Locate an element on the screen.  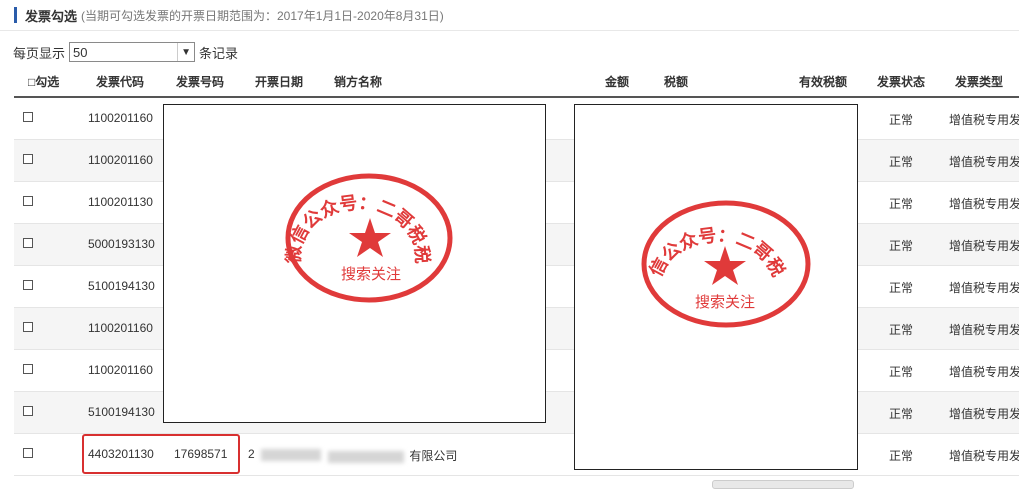
issue-date: 2 is located at coordinates (285, 454).